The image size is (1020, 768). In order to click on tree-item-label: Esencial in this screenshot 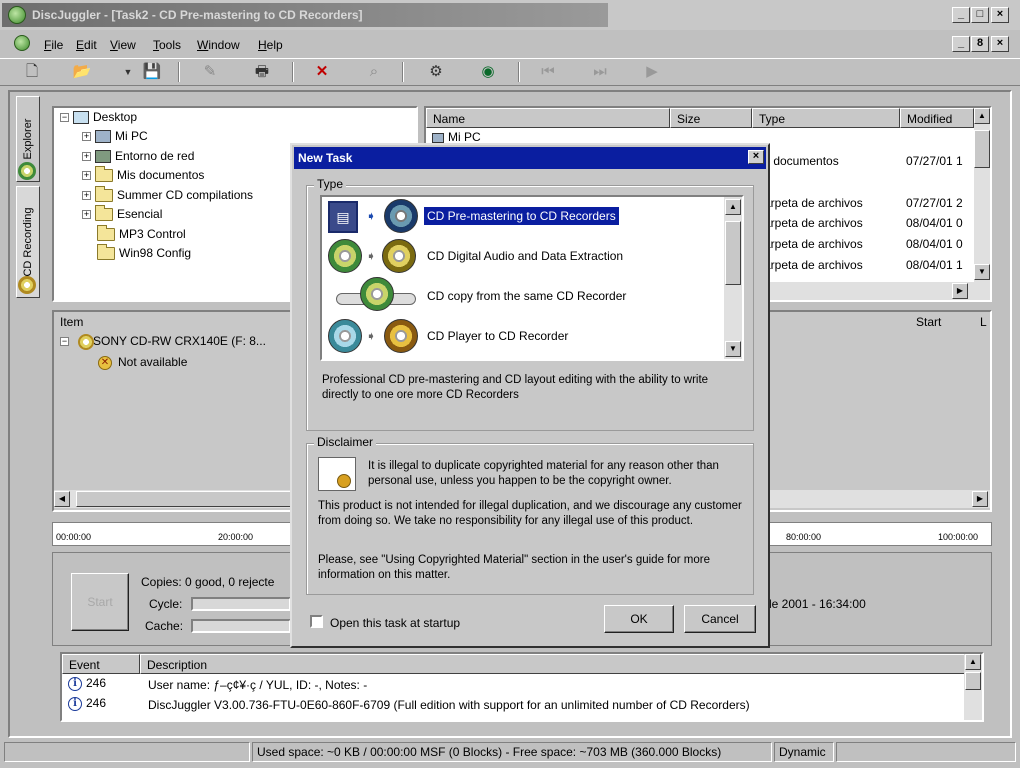, I will do `click(140, 214)`.